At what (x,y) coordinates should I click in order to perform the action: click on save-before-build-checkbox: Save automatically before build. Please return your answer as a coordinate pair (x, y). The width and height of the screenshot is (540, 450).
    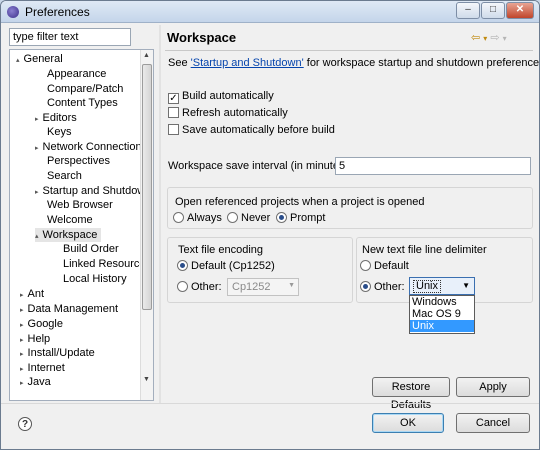
    Looking at the image, I should click on (251, 131).